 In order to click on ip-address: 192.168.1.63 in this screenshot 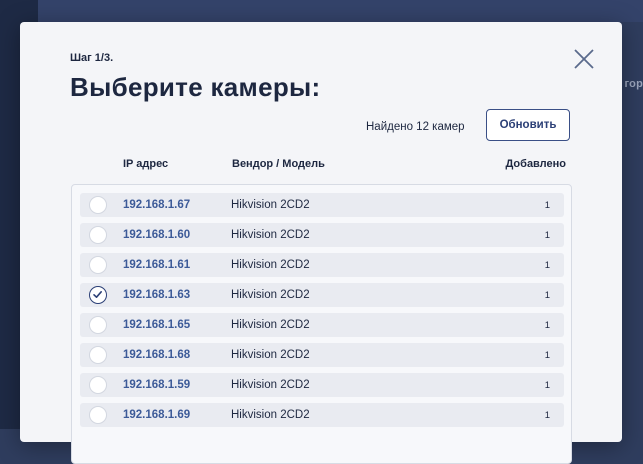, I will do `click(156, 295)`.